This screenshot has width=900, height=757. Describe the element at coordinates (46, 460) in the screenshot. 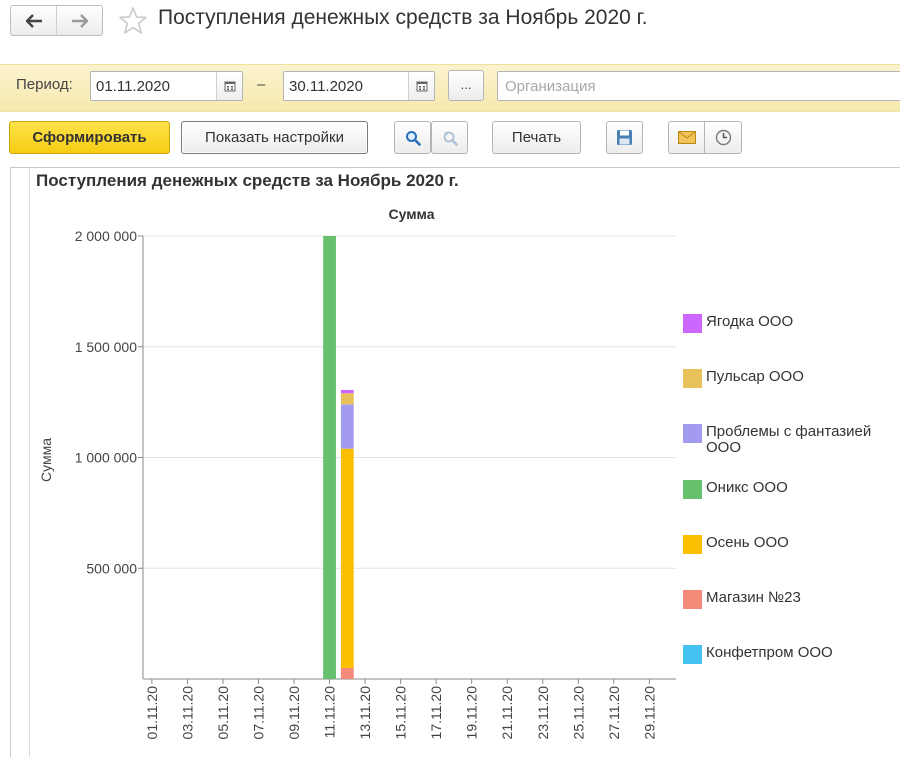

I see `y-axis-label: Сумма` at that location.